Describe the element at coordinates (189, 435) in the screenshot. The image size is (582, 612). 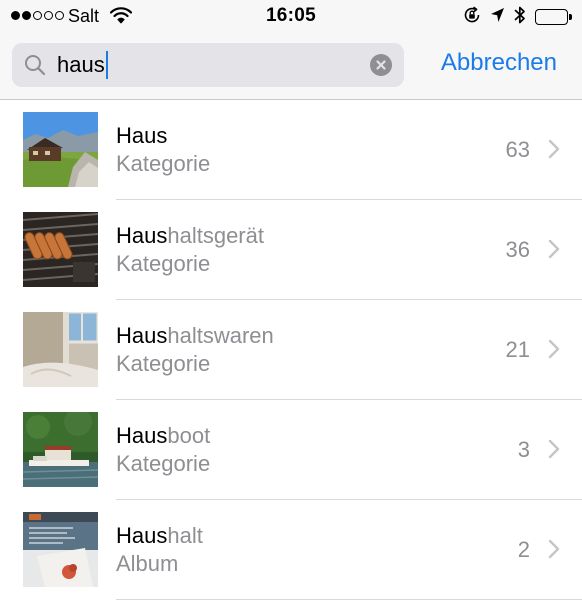
I see `result-title-rest: boot` at that location.